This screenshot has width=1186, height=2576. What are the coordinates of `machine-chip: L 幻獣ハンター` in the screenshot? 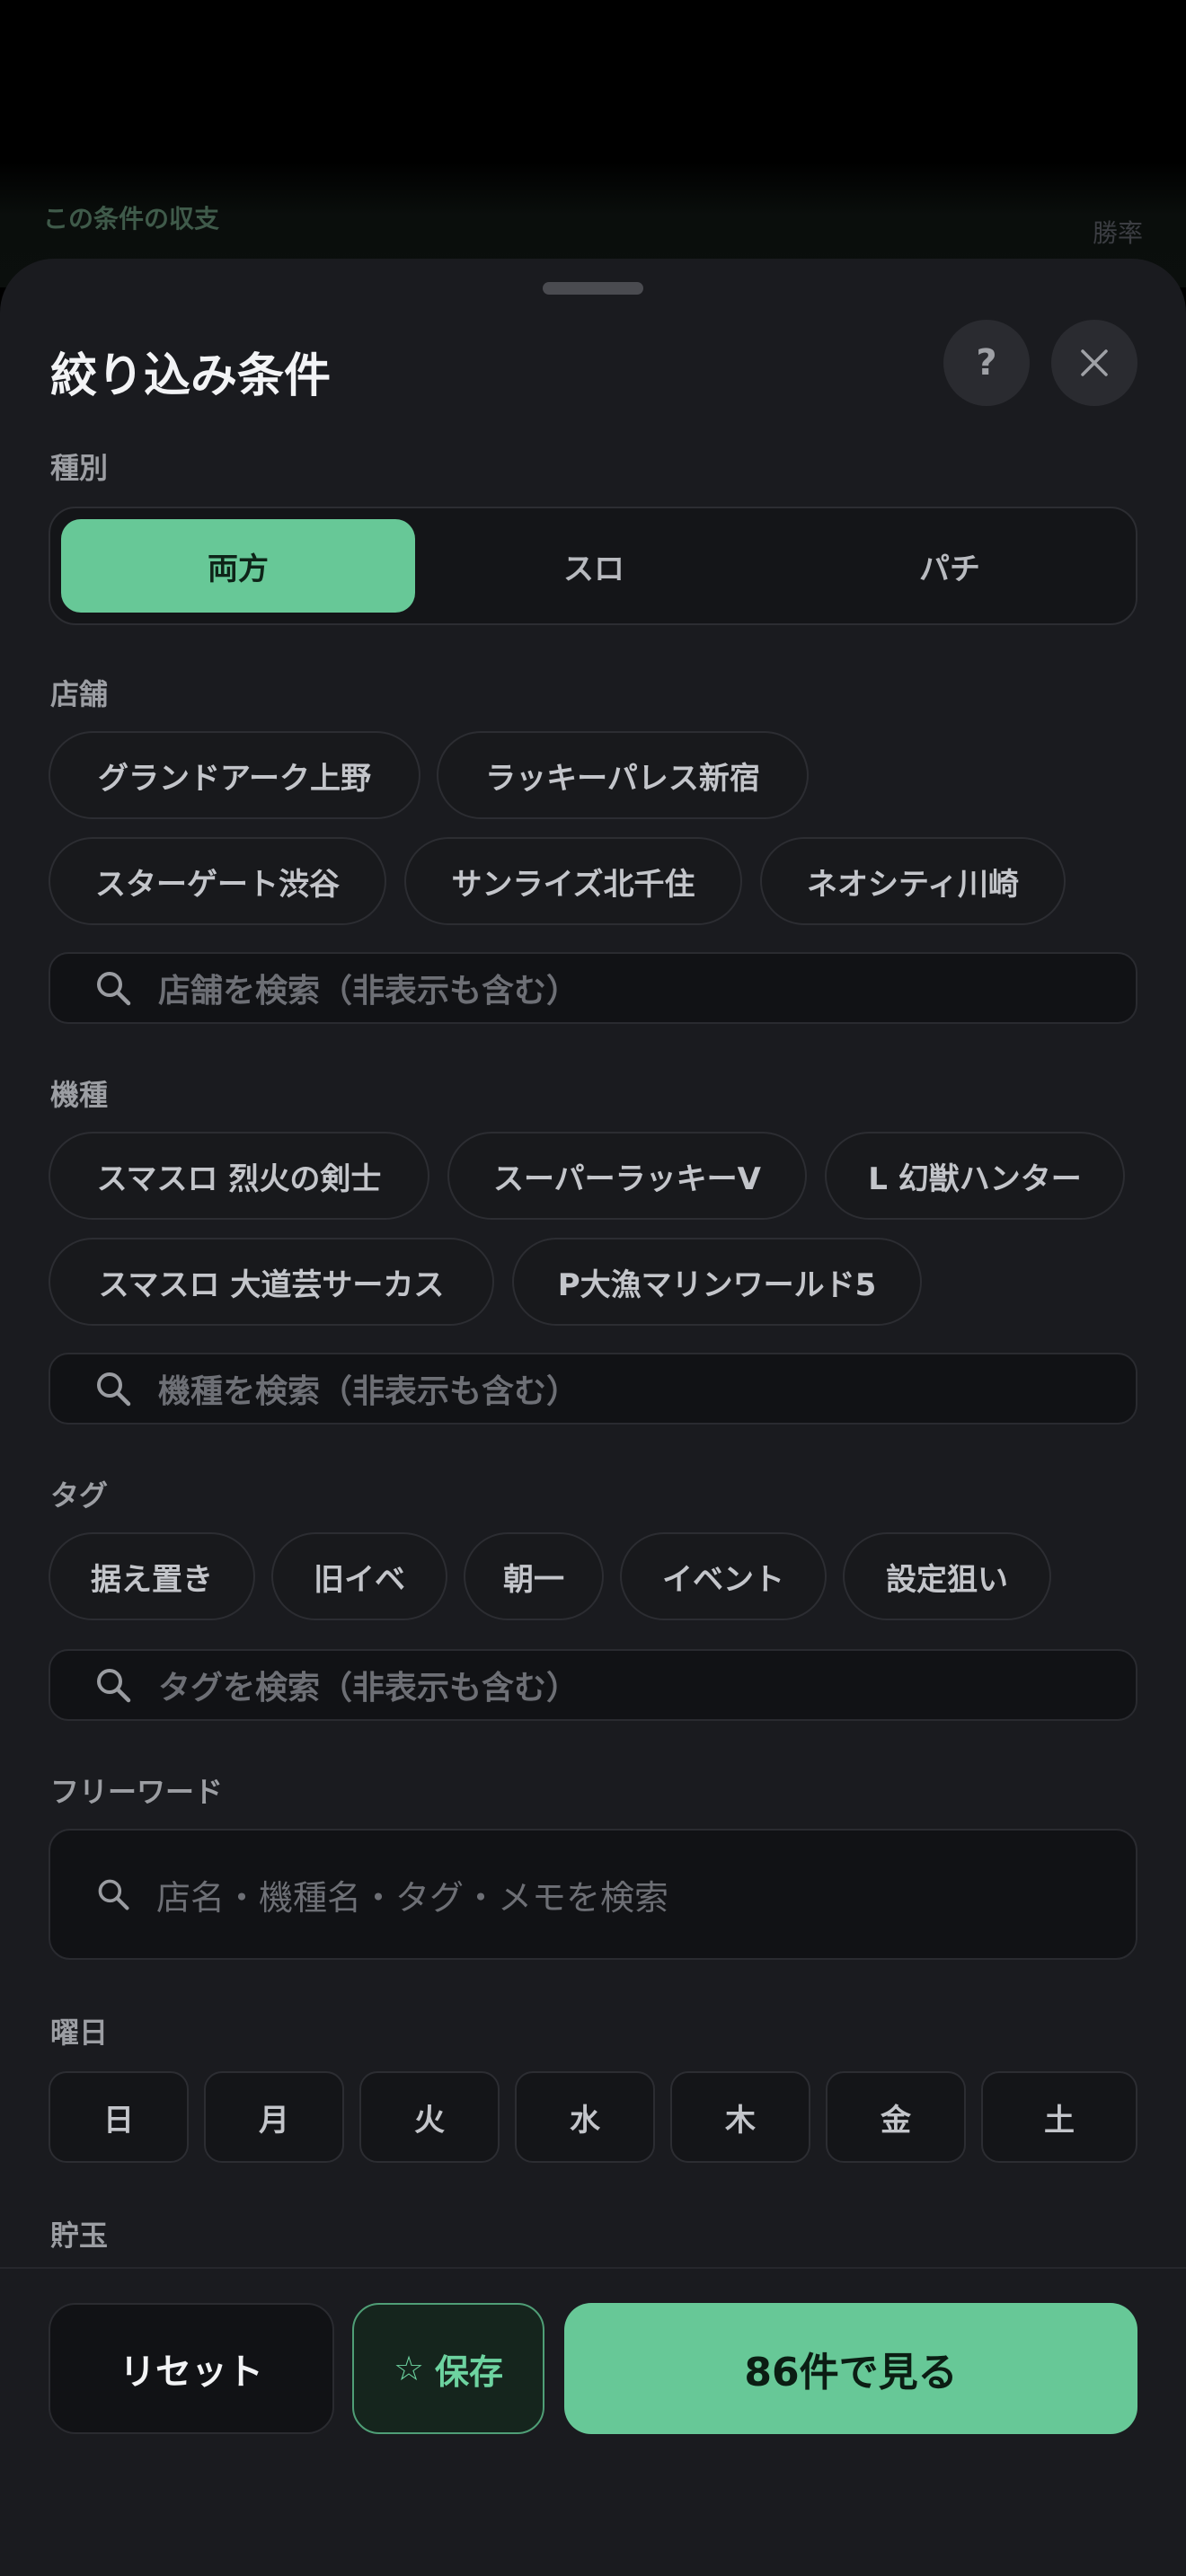 It's located at (975, 1176).